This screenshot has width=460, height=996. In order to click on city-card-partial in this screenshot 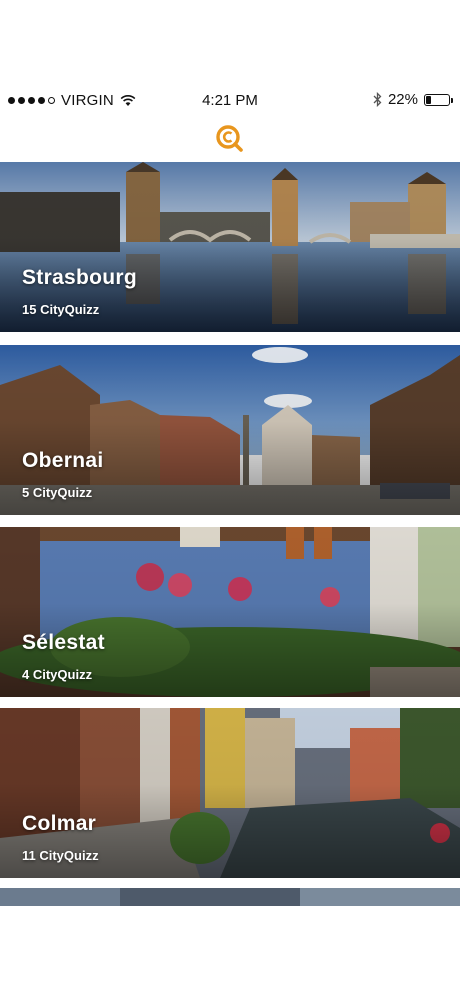, I will do `click(230, 897)`.